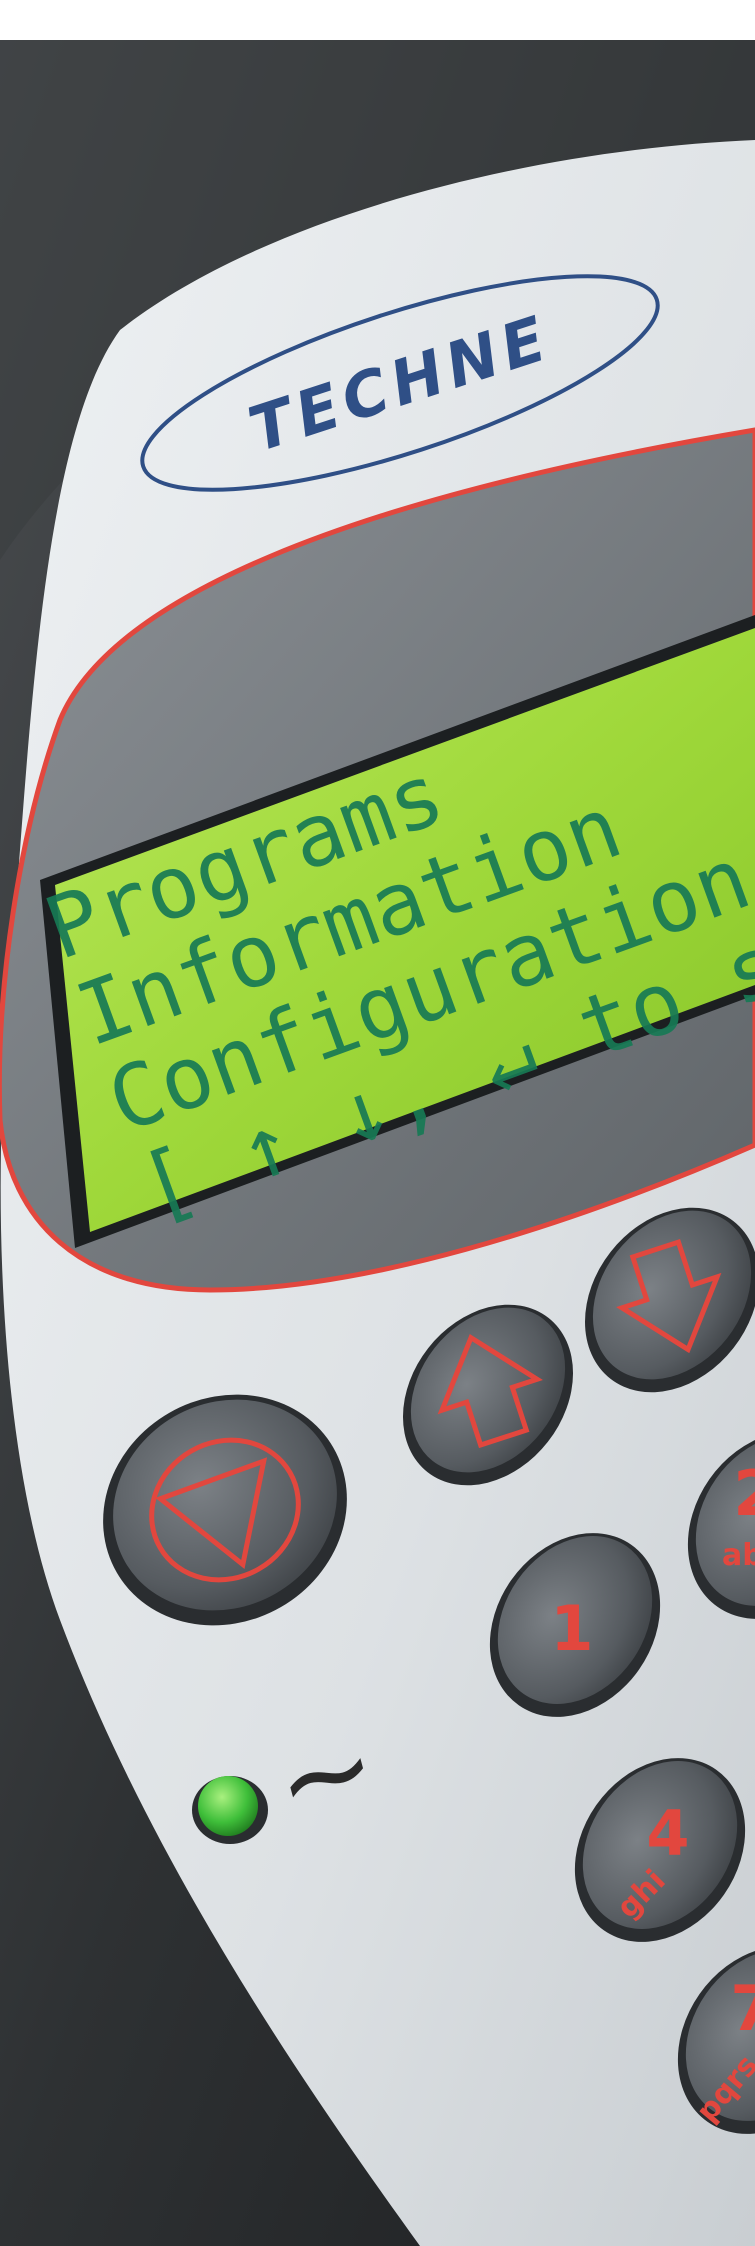  Describe the element at coordinates (744, 1493) in the screenshot. I see `key-2-digit: 2` at that location.